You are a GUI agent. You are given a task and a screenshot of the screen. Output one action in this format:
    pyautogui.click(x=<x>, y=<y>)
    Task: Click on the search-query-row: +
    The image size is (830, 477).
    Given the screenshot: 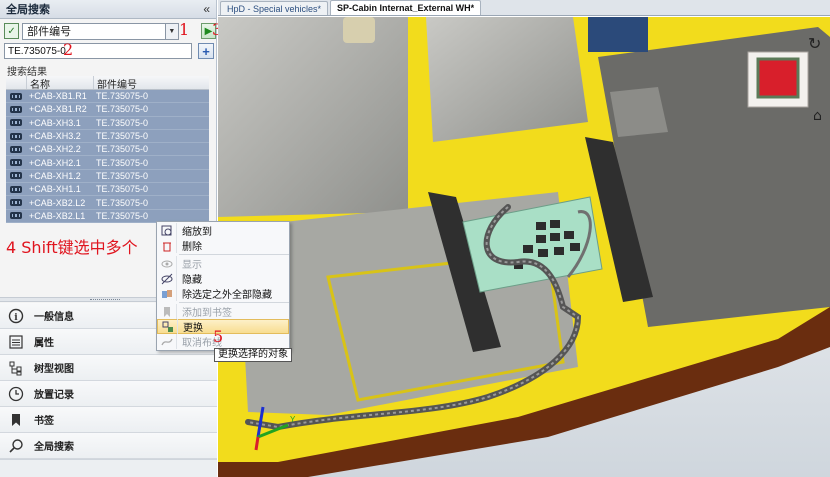 What is the action you would take?
    pyautogui.click(x=110, y=51)
    